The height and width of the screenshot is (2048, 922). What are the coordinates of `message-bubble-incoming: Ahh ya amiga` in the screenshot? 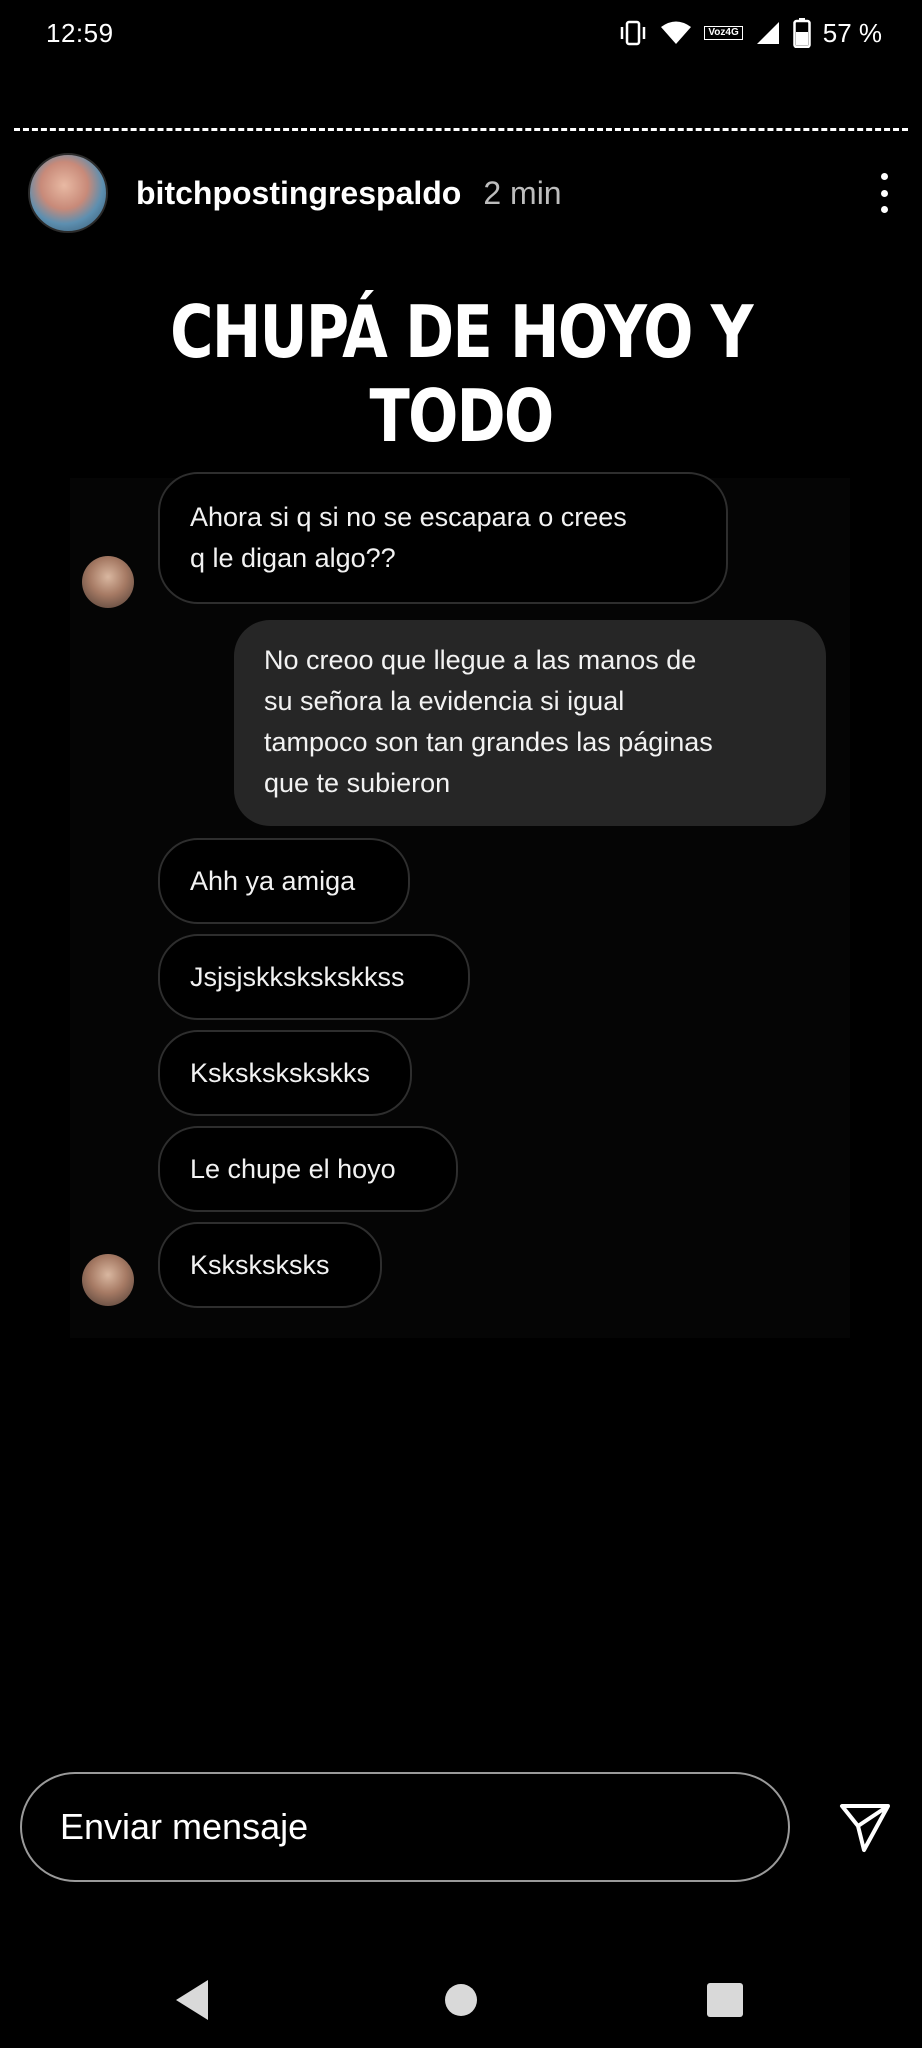 It's located at (284, 881).